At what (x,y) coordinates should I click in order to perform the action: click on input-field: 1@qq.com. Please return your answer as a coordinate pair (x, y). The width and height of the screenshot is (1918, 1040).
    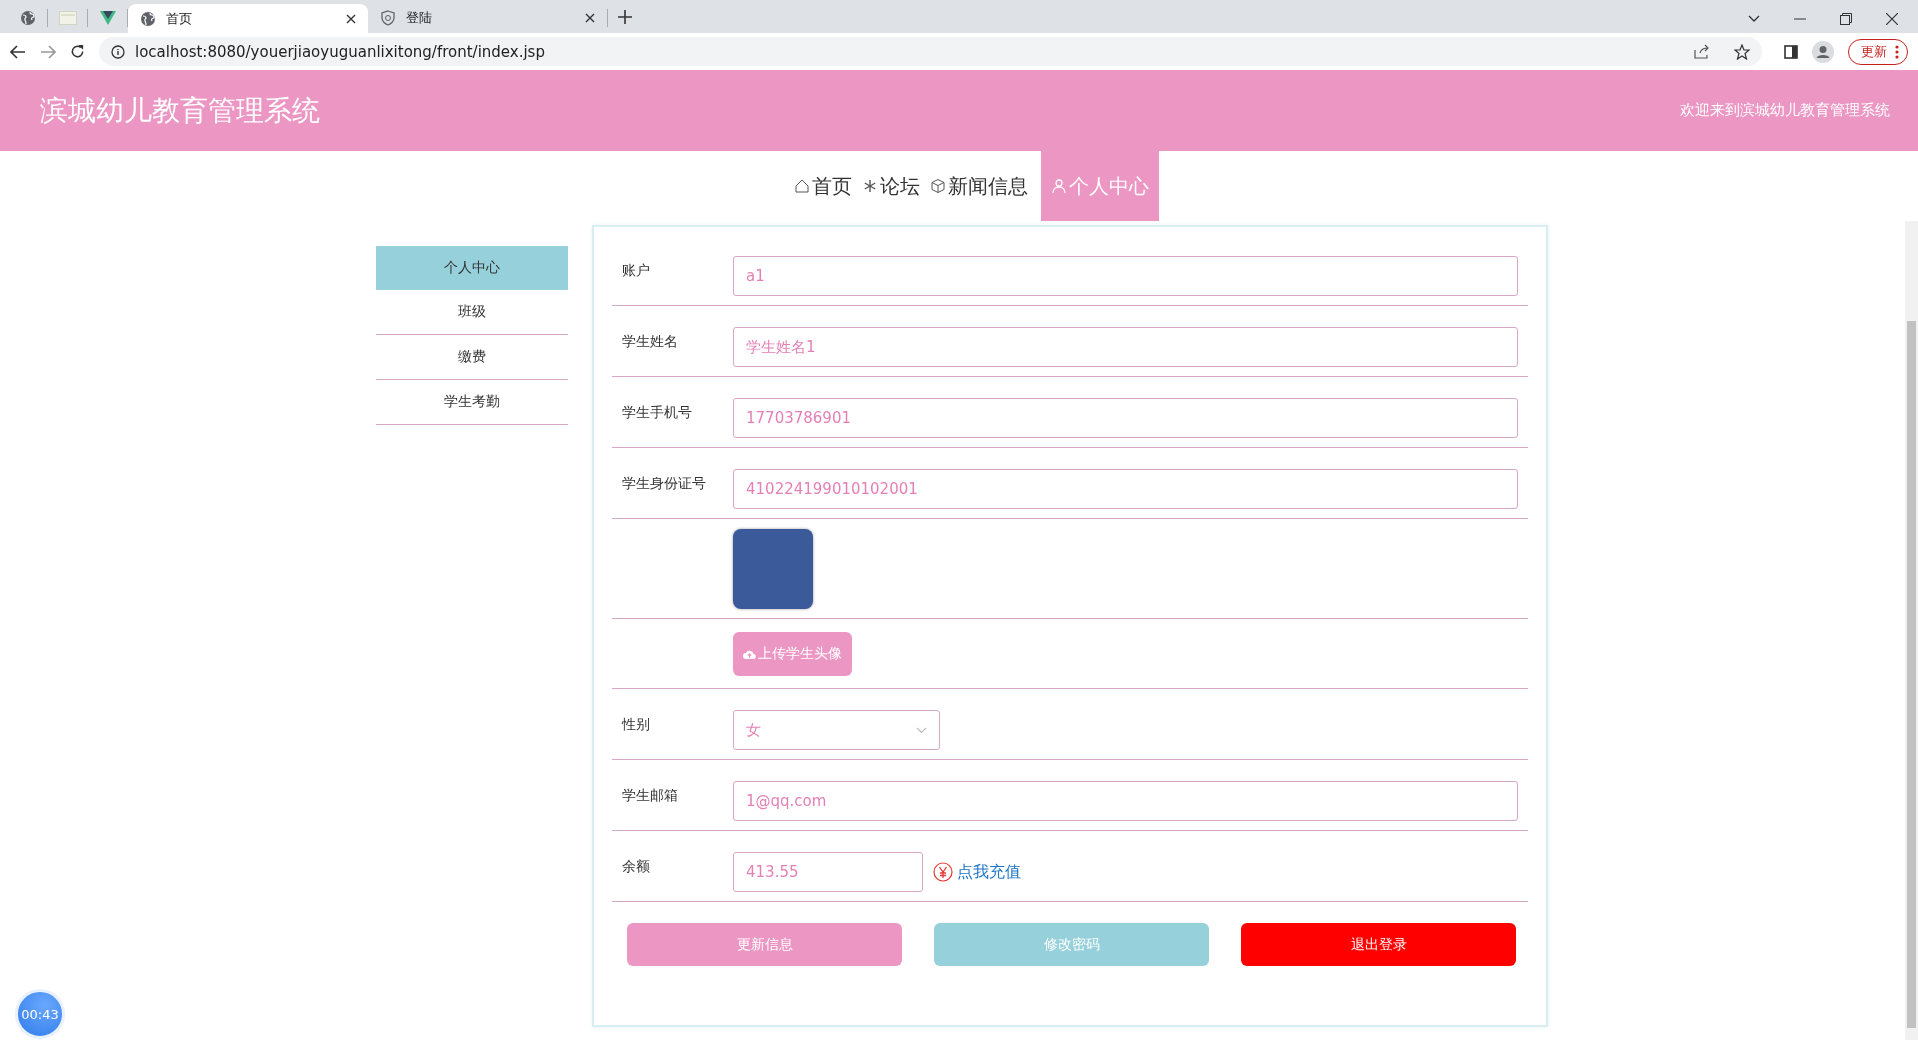
    Looking at the image, I should click on (1125, 801).